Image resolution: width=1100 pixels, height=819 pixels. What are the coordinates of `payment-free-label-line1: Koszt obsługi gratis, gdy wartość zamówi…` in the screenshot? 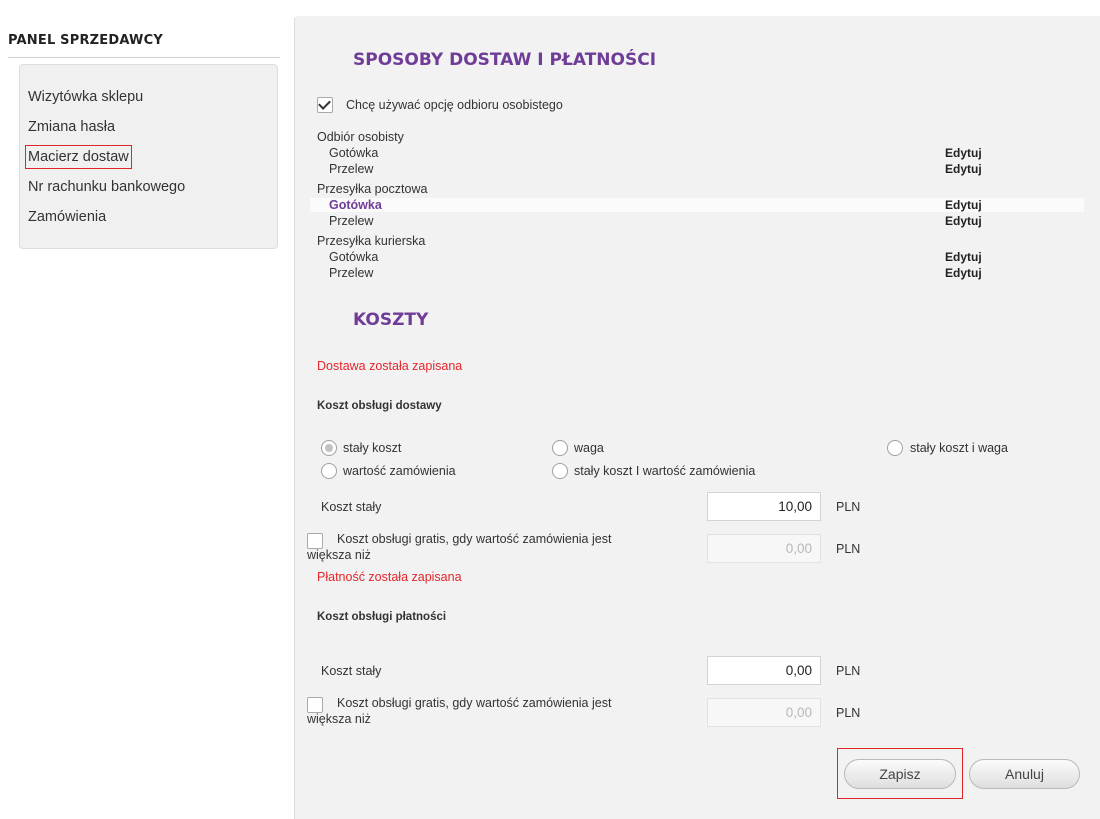 It's located at (474, 703).